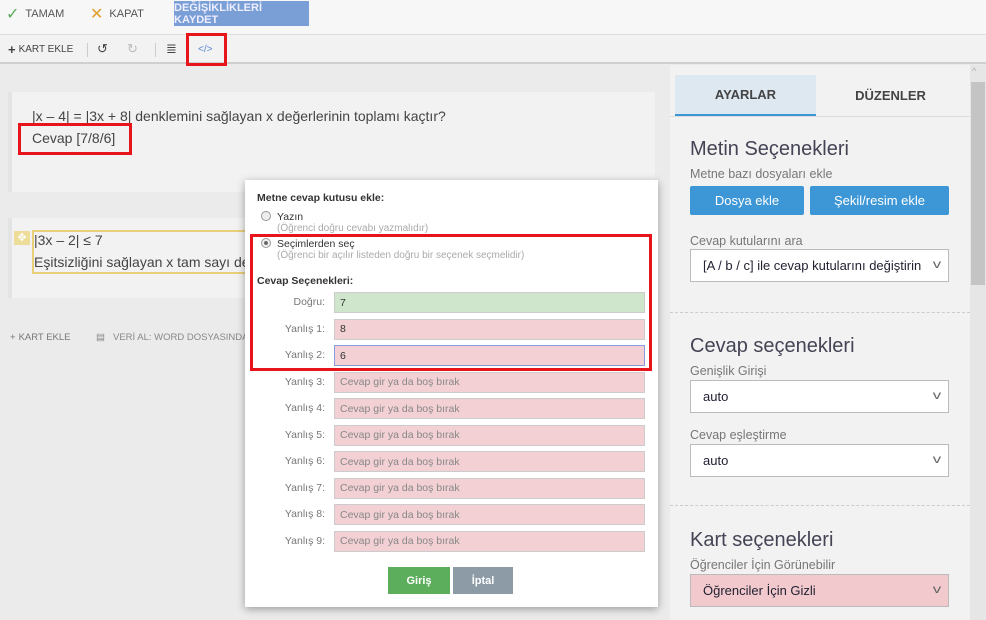  What do you see at coordinates (728, 371) in the screenshot?
I see `width-label: Genişlik Girişi` at bounding box center [728, 371].